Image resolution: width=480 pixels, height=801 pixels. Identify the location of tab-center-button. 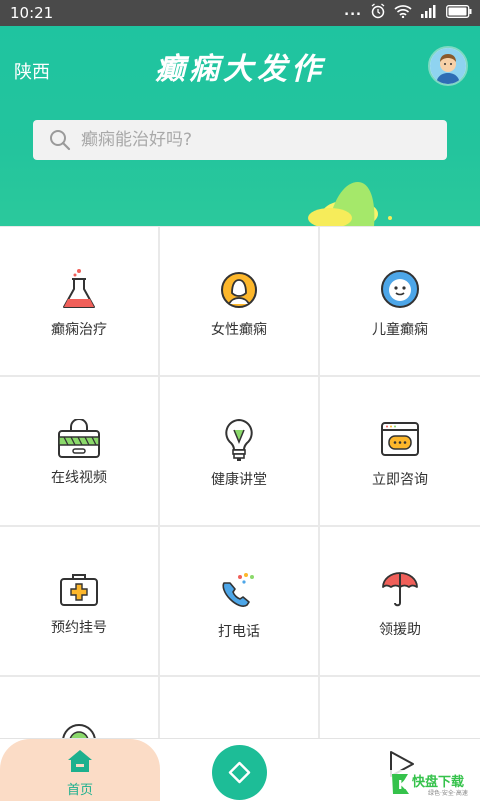
(239, 772).